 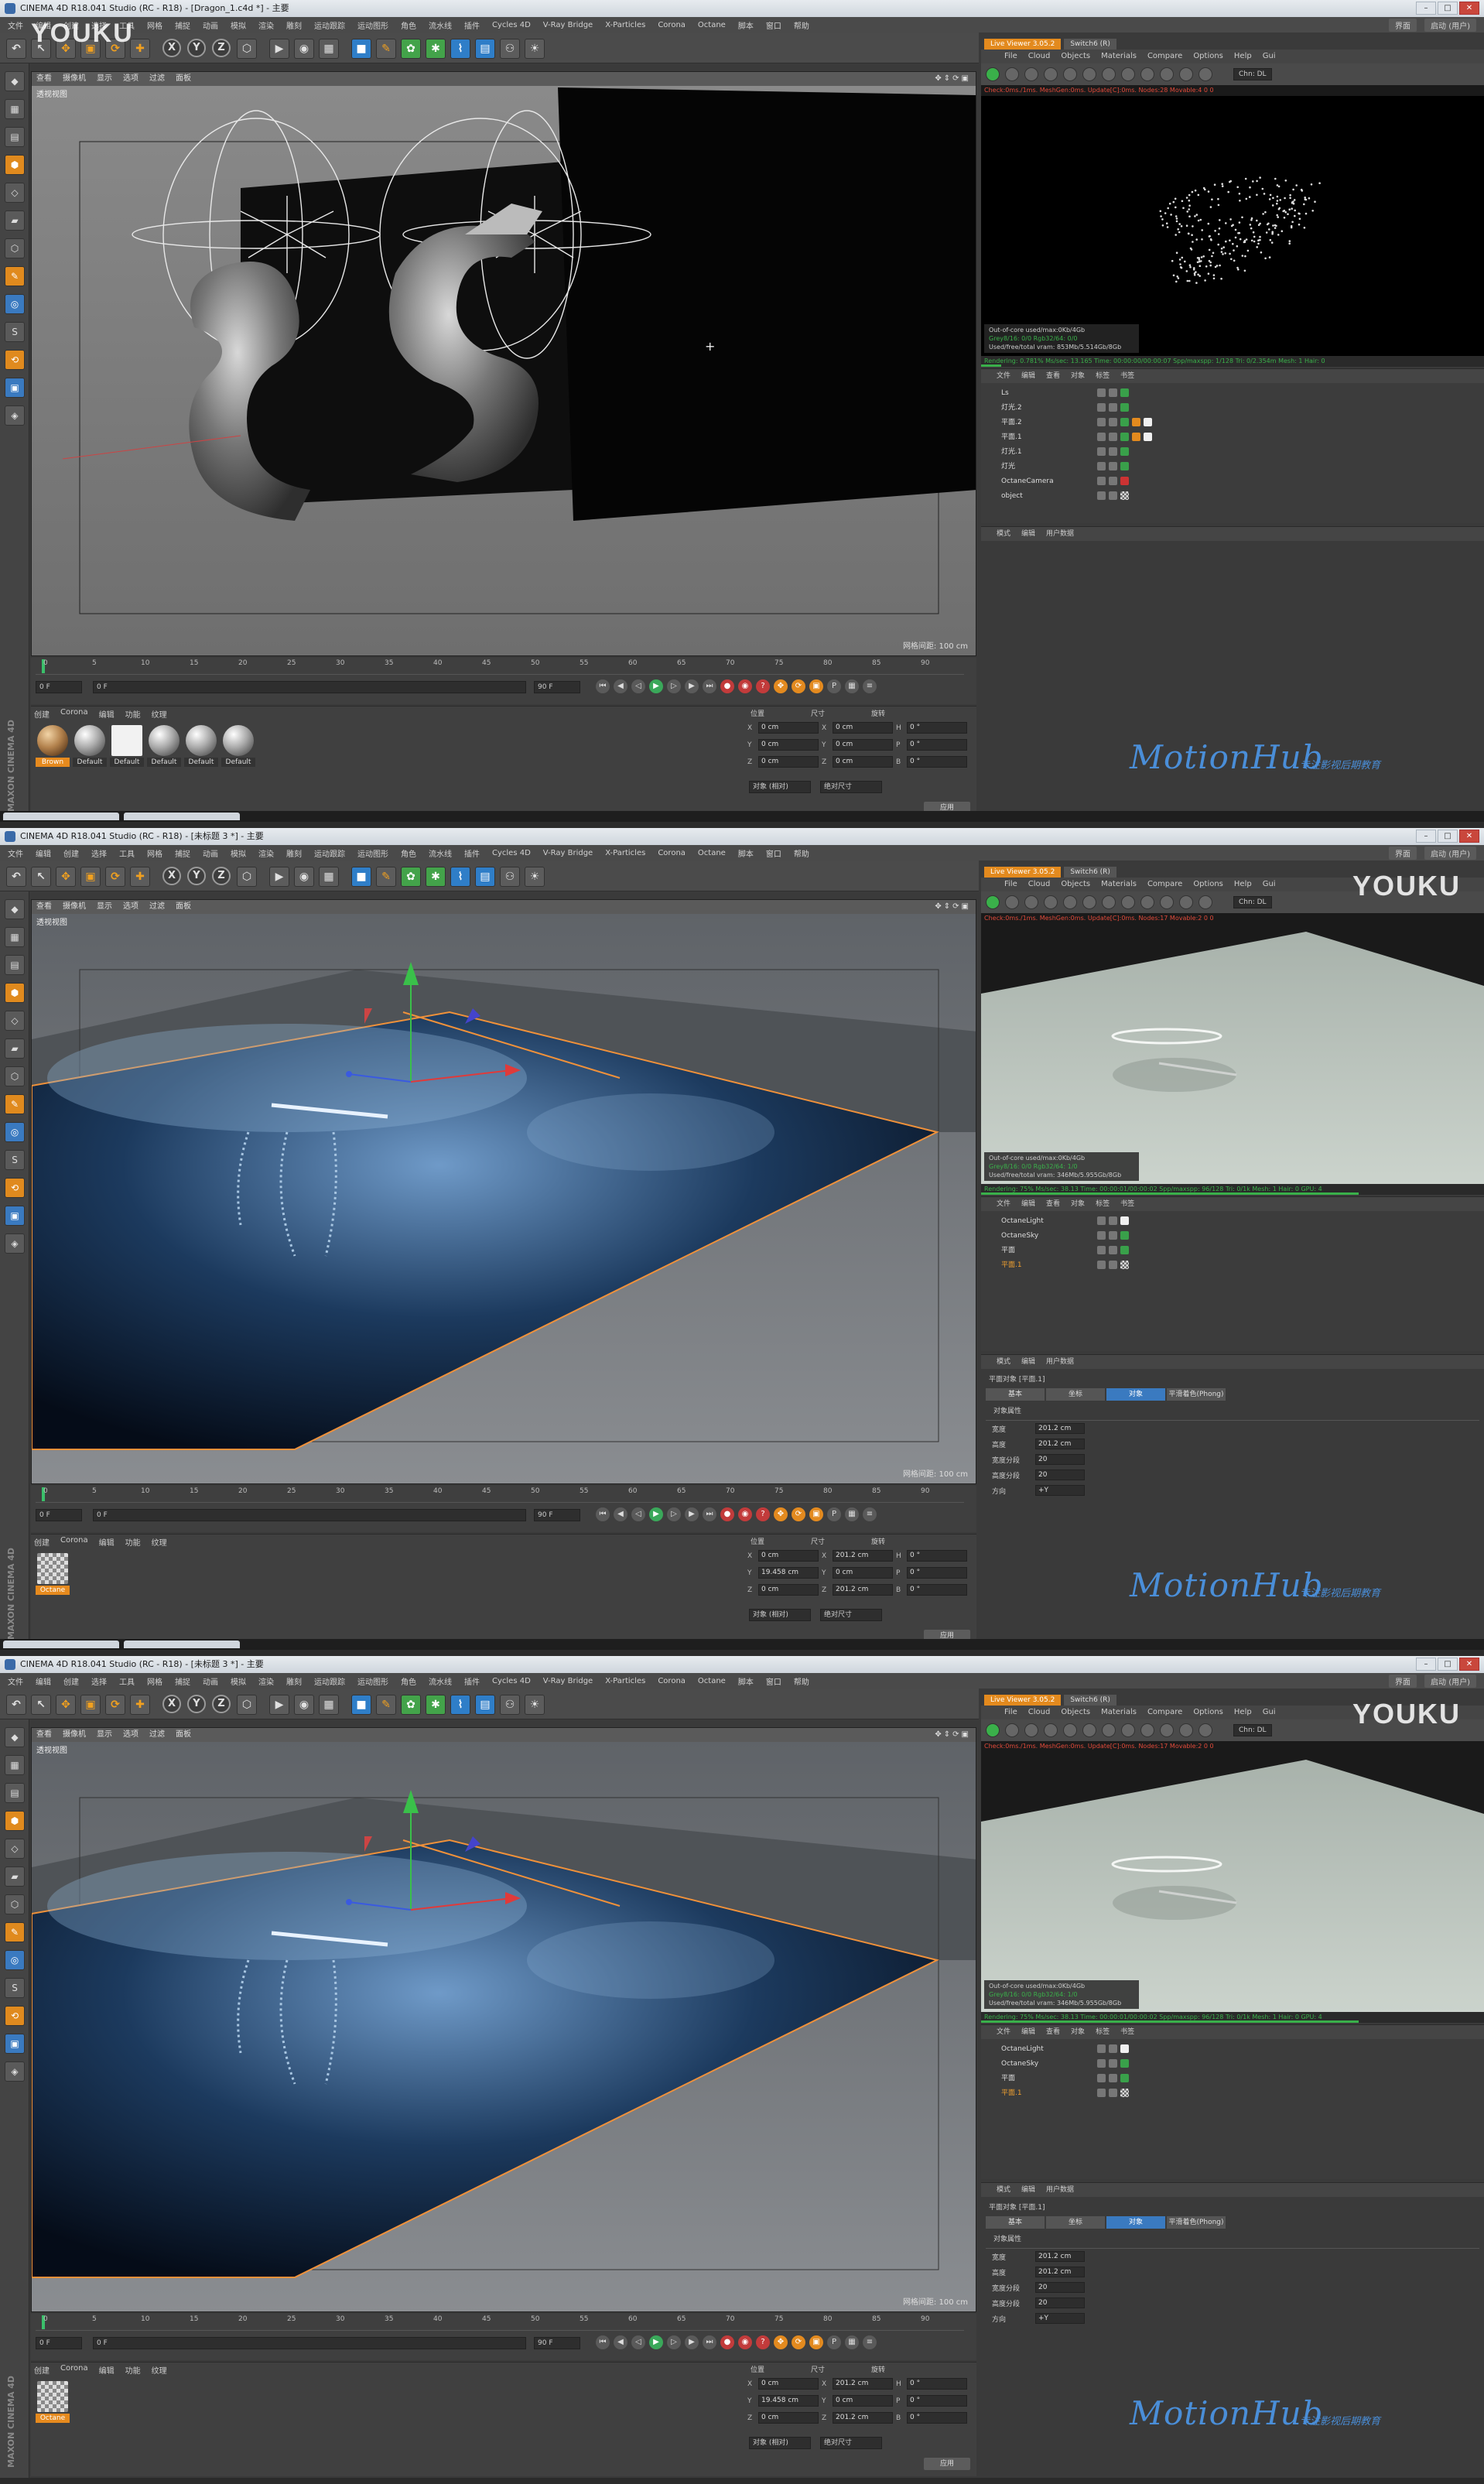 What do you see at coordinates (44, 1735) in the screenshot?
I see `viewport-menu-item: 查看` at bounding box center [44, 1735].